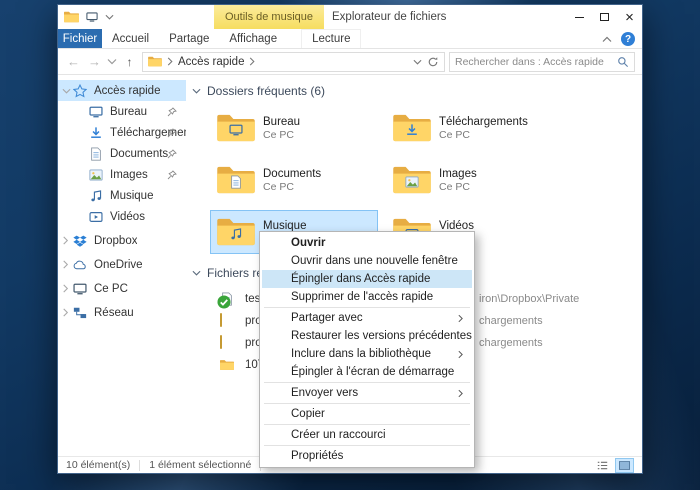 This screenshot has width=700, height=490. Describe the element at coordinates (282, 121) in the screenshot. I see `tile-name: Bureau` at that location.